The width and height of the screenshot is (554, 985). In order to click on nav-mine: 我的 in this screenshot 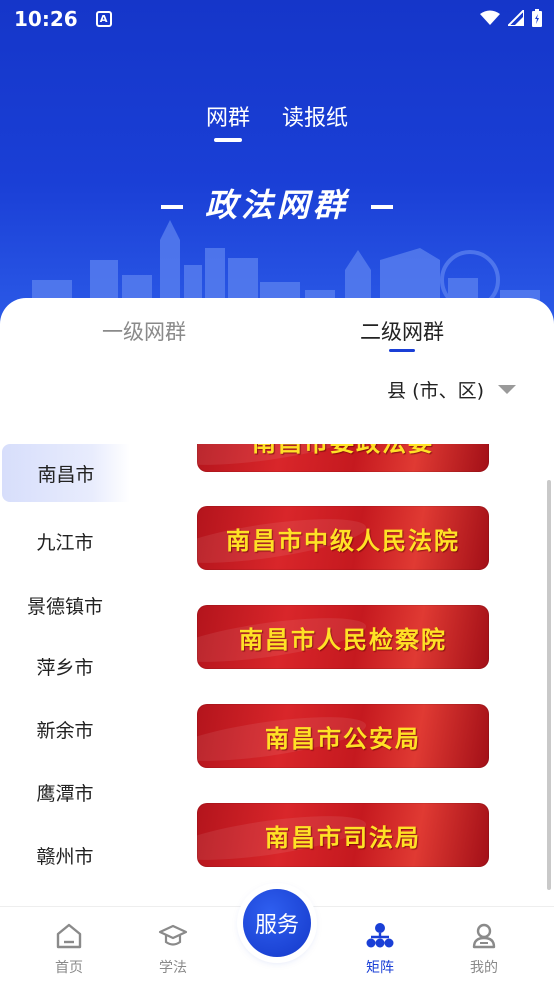, I will do `click(484, 949)`.